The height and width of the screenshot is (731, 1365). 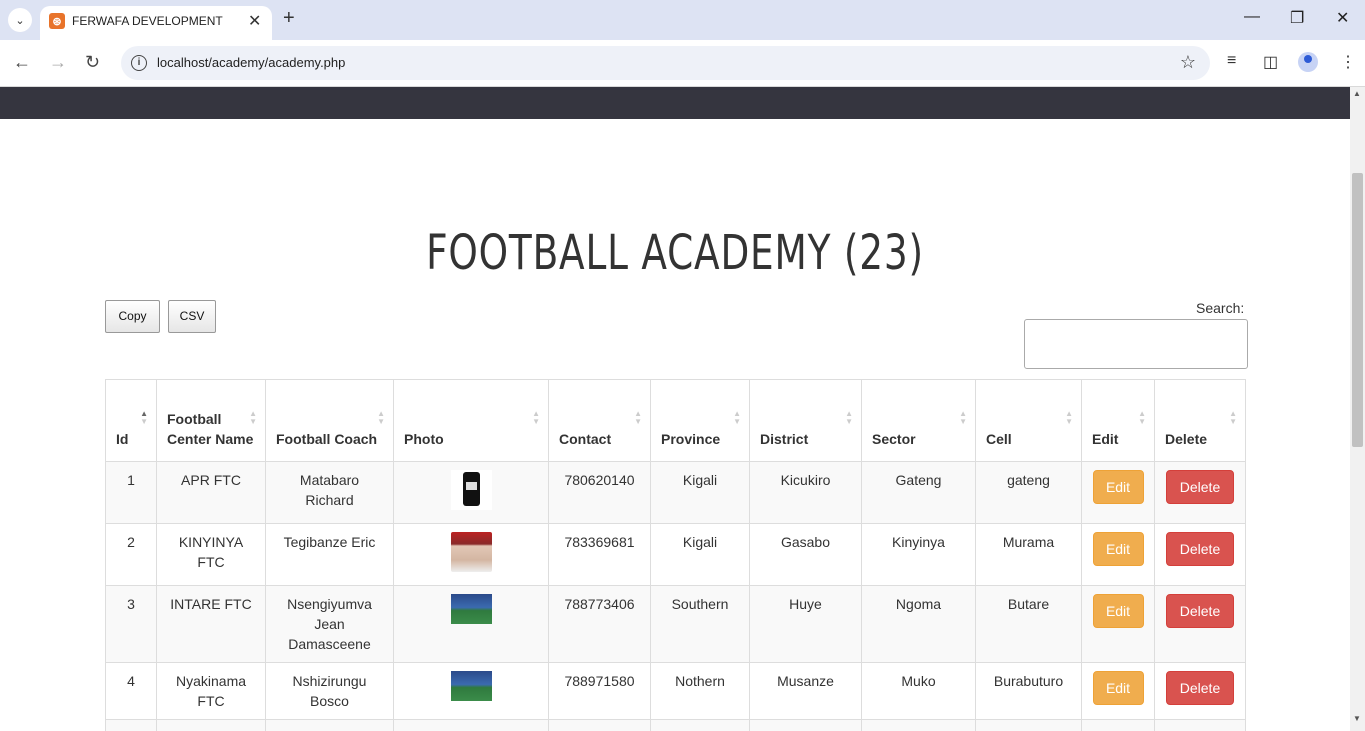 What do you see at coordinates (1231, 61) in the screenshot?
I see `media-queue-icon: ≡` at bounding box center [1231, 61].